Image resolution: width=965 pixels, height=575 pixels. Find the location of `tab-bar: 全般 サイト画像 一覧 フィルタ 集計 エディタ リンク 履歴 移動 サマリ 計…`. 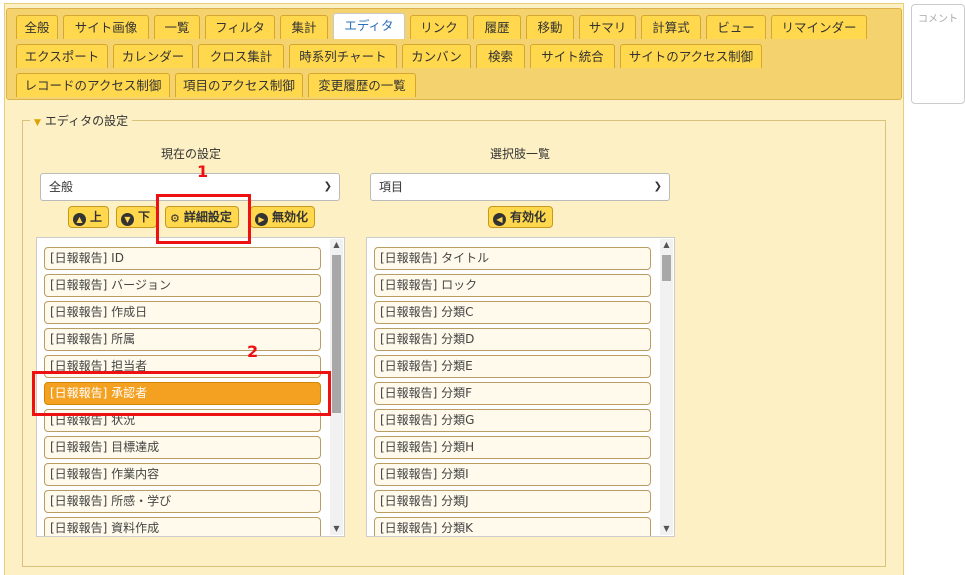

tab-bar: 全般 サイト画像 一覧 フィルタ 集計 エディタ リンク 履歴 移動 サマリ 計… is located at coordinates (454, 54).